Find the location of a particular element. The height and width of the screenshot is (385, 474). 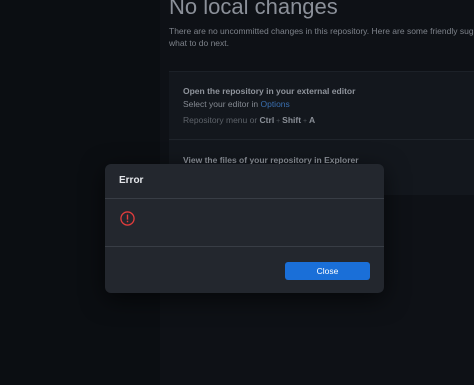

dialog-footer: Close is located at coordinates (244, 269).